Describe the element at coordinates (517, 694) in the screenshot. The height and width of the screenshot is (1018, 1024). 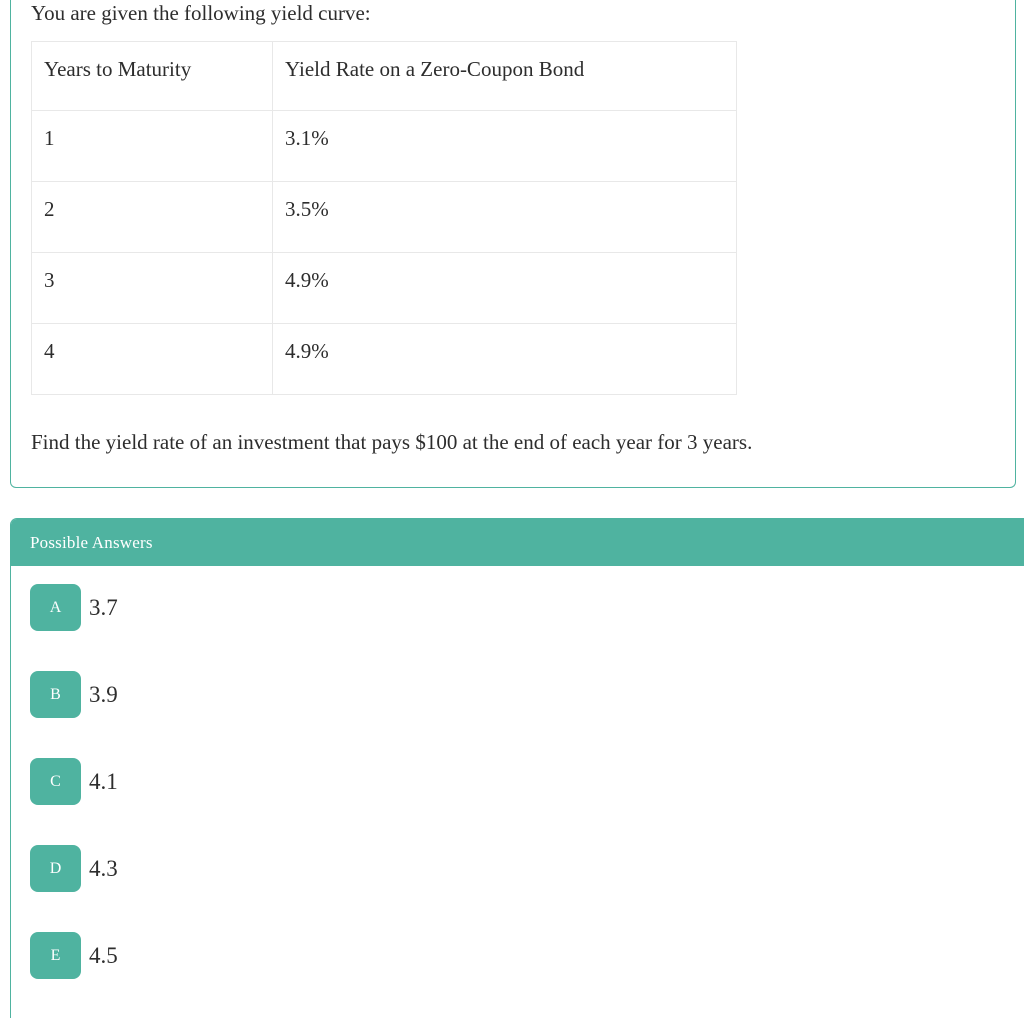
I see `answer-option-b: B 3.9` at that location.